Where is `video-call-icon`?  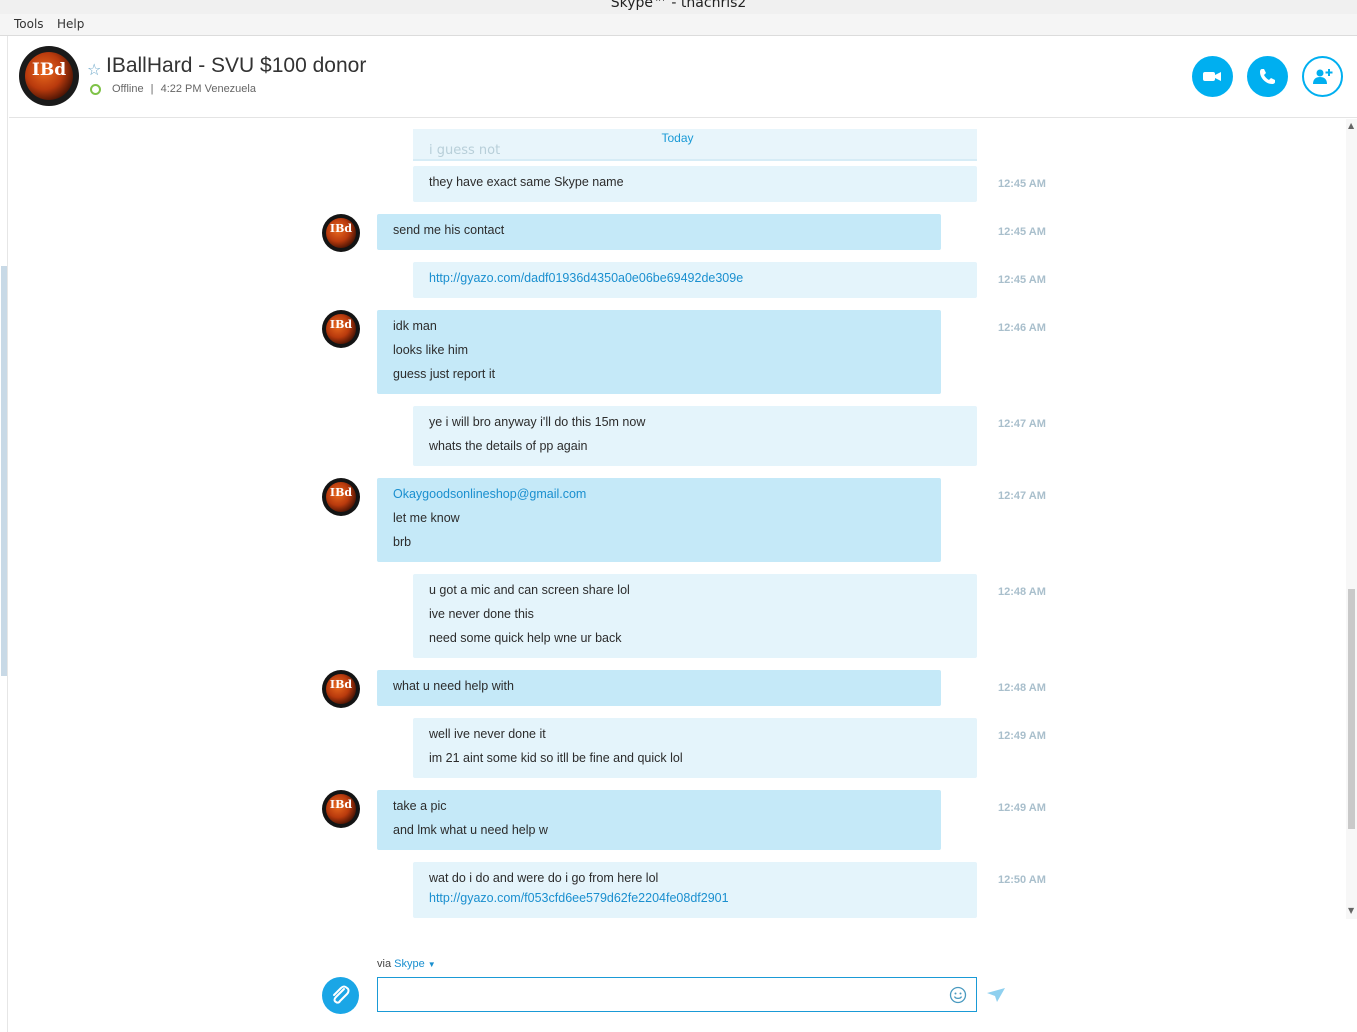
video-call-icon is located at coordinates (1212, 76).